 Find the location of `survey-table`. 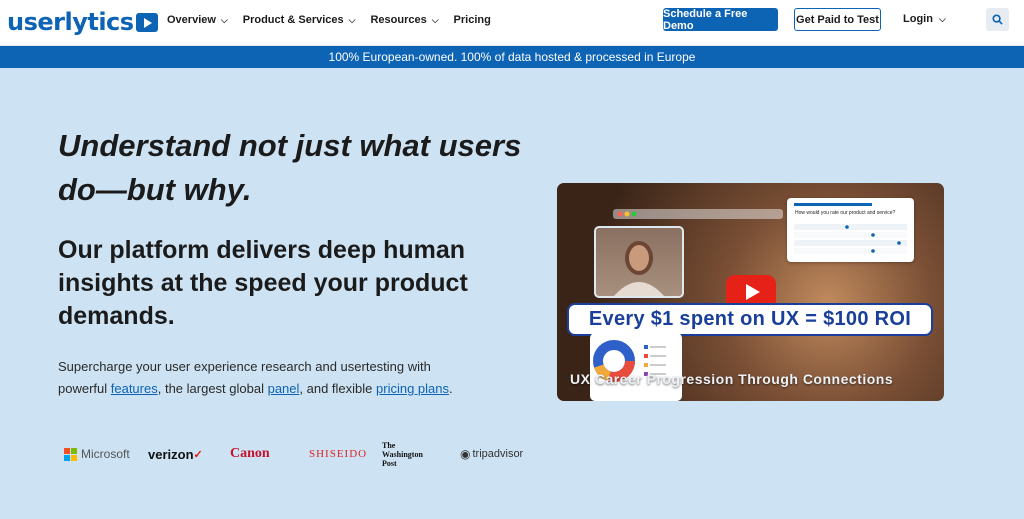

survey-table is located at coordinates (850, 228).